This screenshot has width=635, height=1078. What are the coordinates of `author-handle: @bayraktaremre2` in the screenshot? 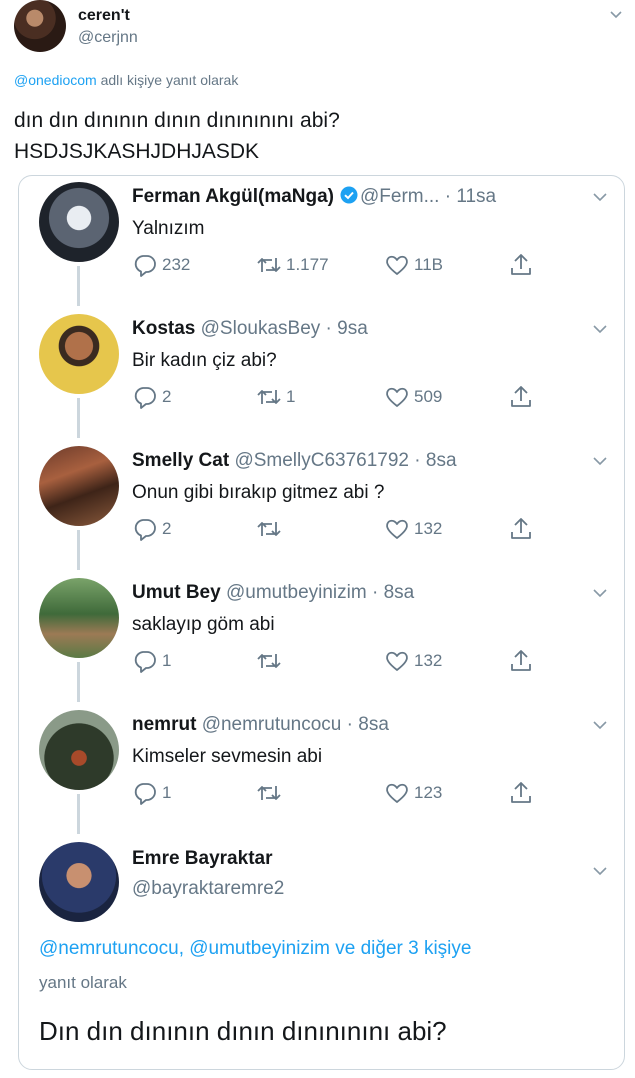 It's located at (208, 889).